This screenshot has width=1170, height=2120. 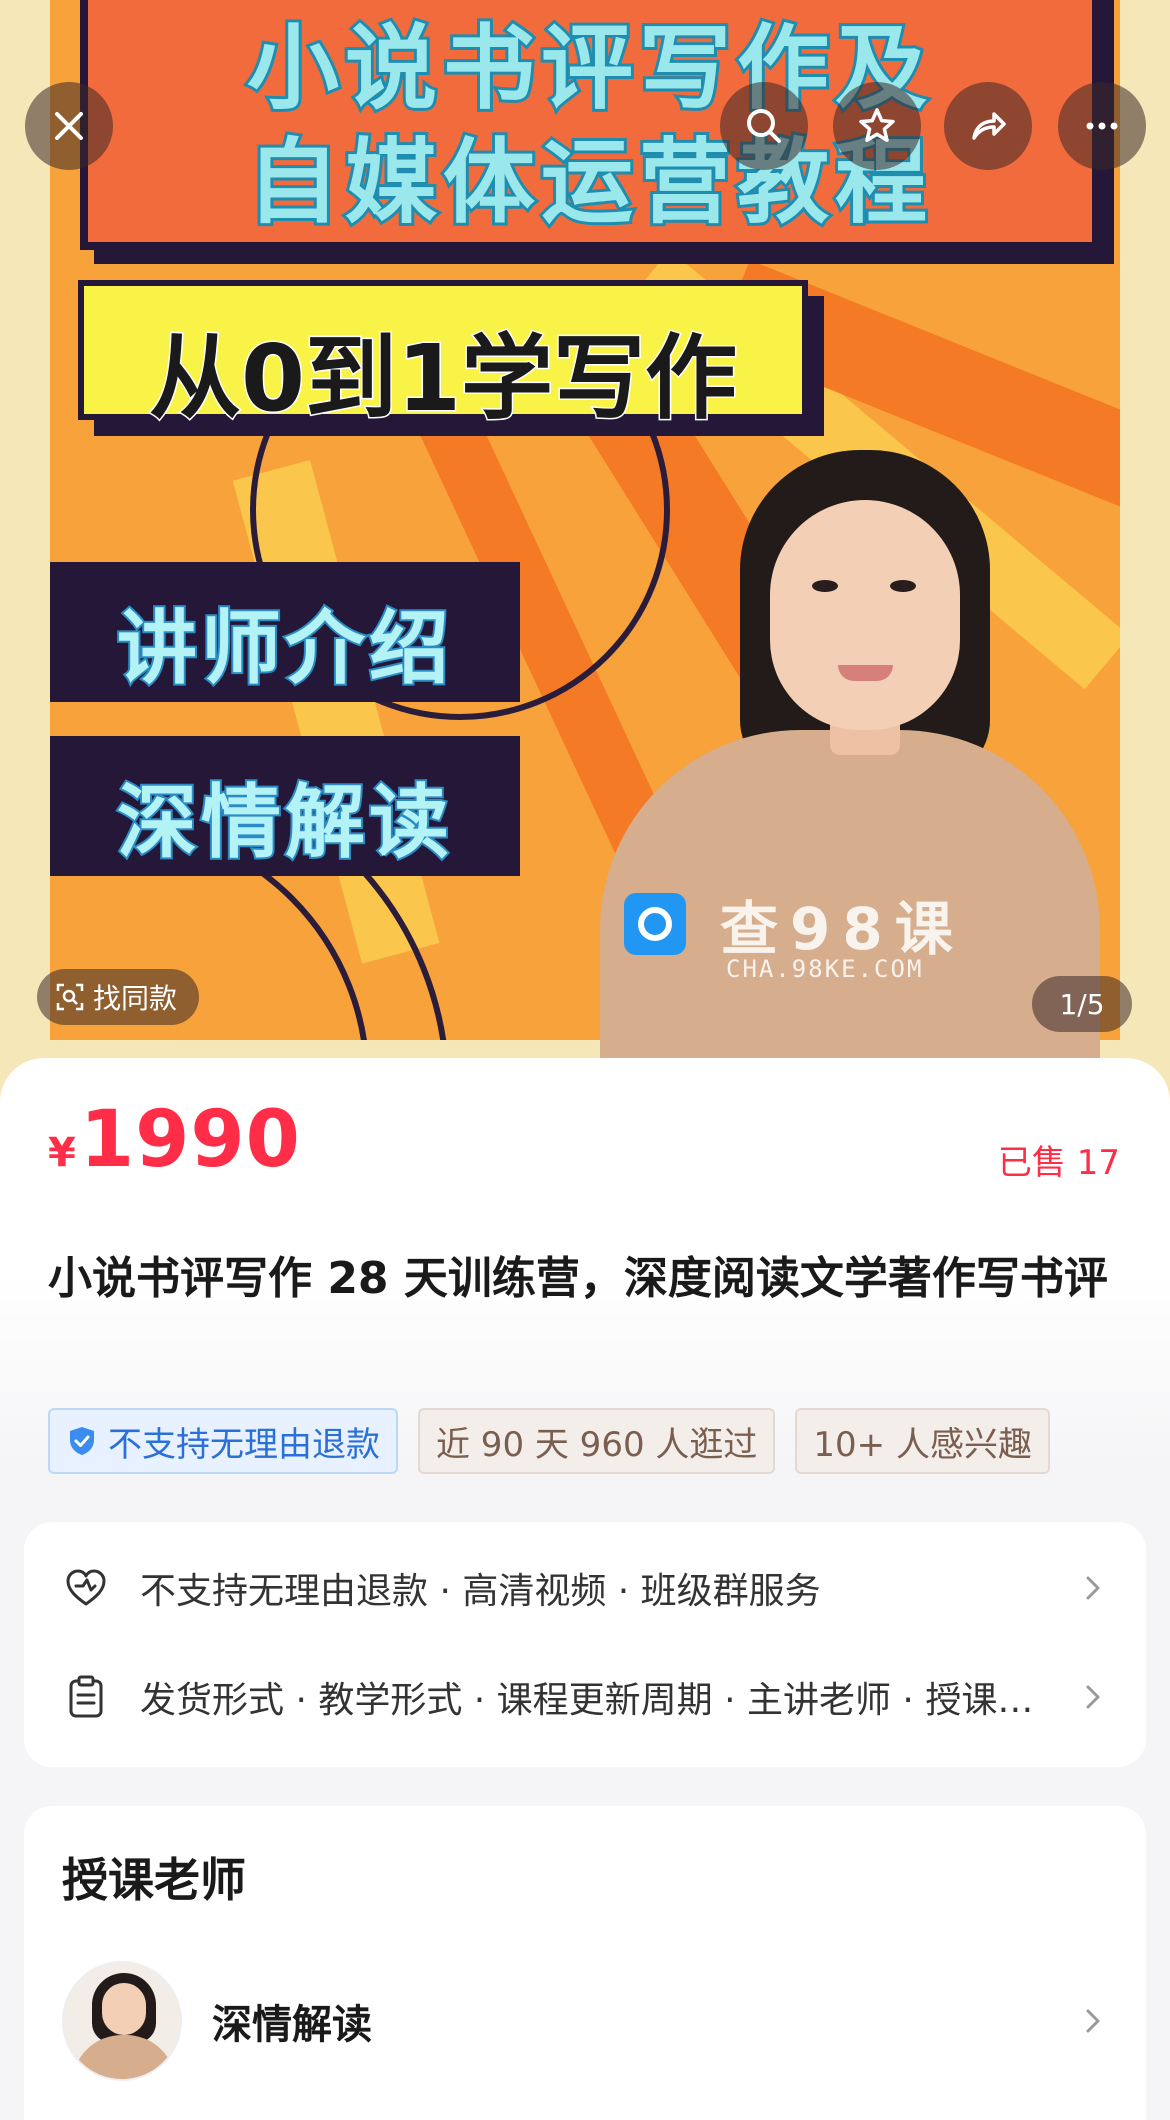 What do you see at coordinates (588, 182) in the screenshot?
I see `poster-title-line2: 自媒体运营教程` at bounding box center [588, 182].